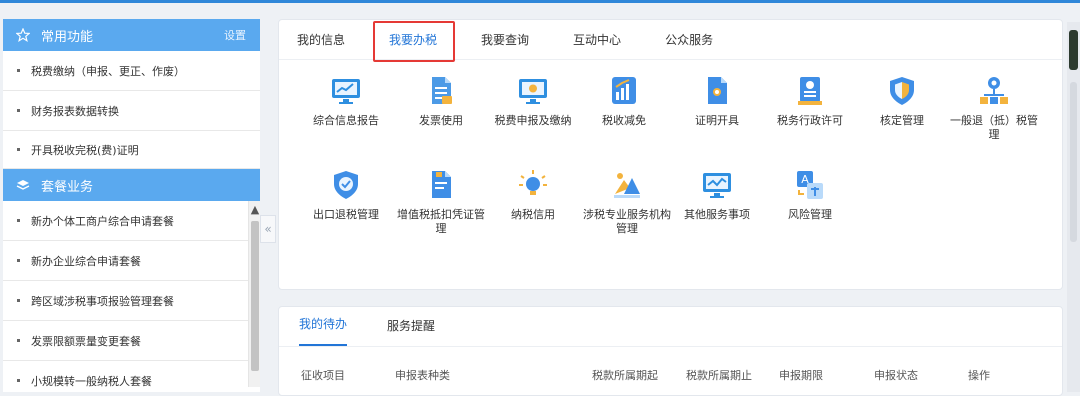  I want to click on sidebar-item-tax-certificate: 开具税收完税(费)证明, so click(131, 150).